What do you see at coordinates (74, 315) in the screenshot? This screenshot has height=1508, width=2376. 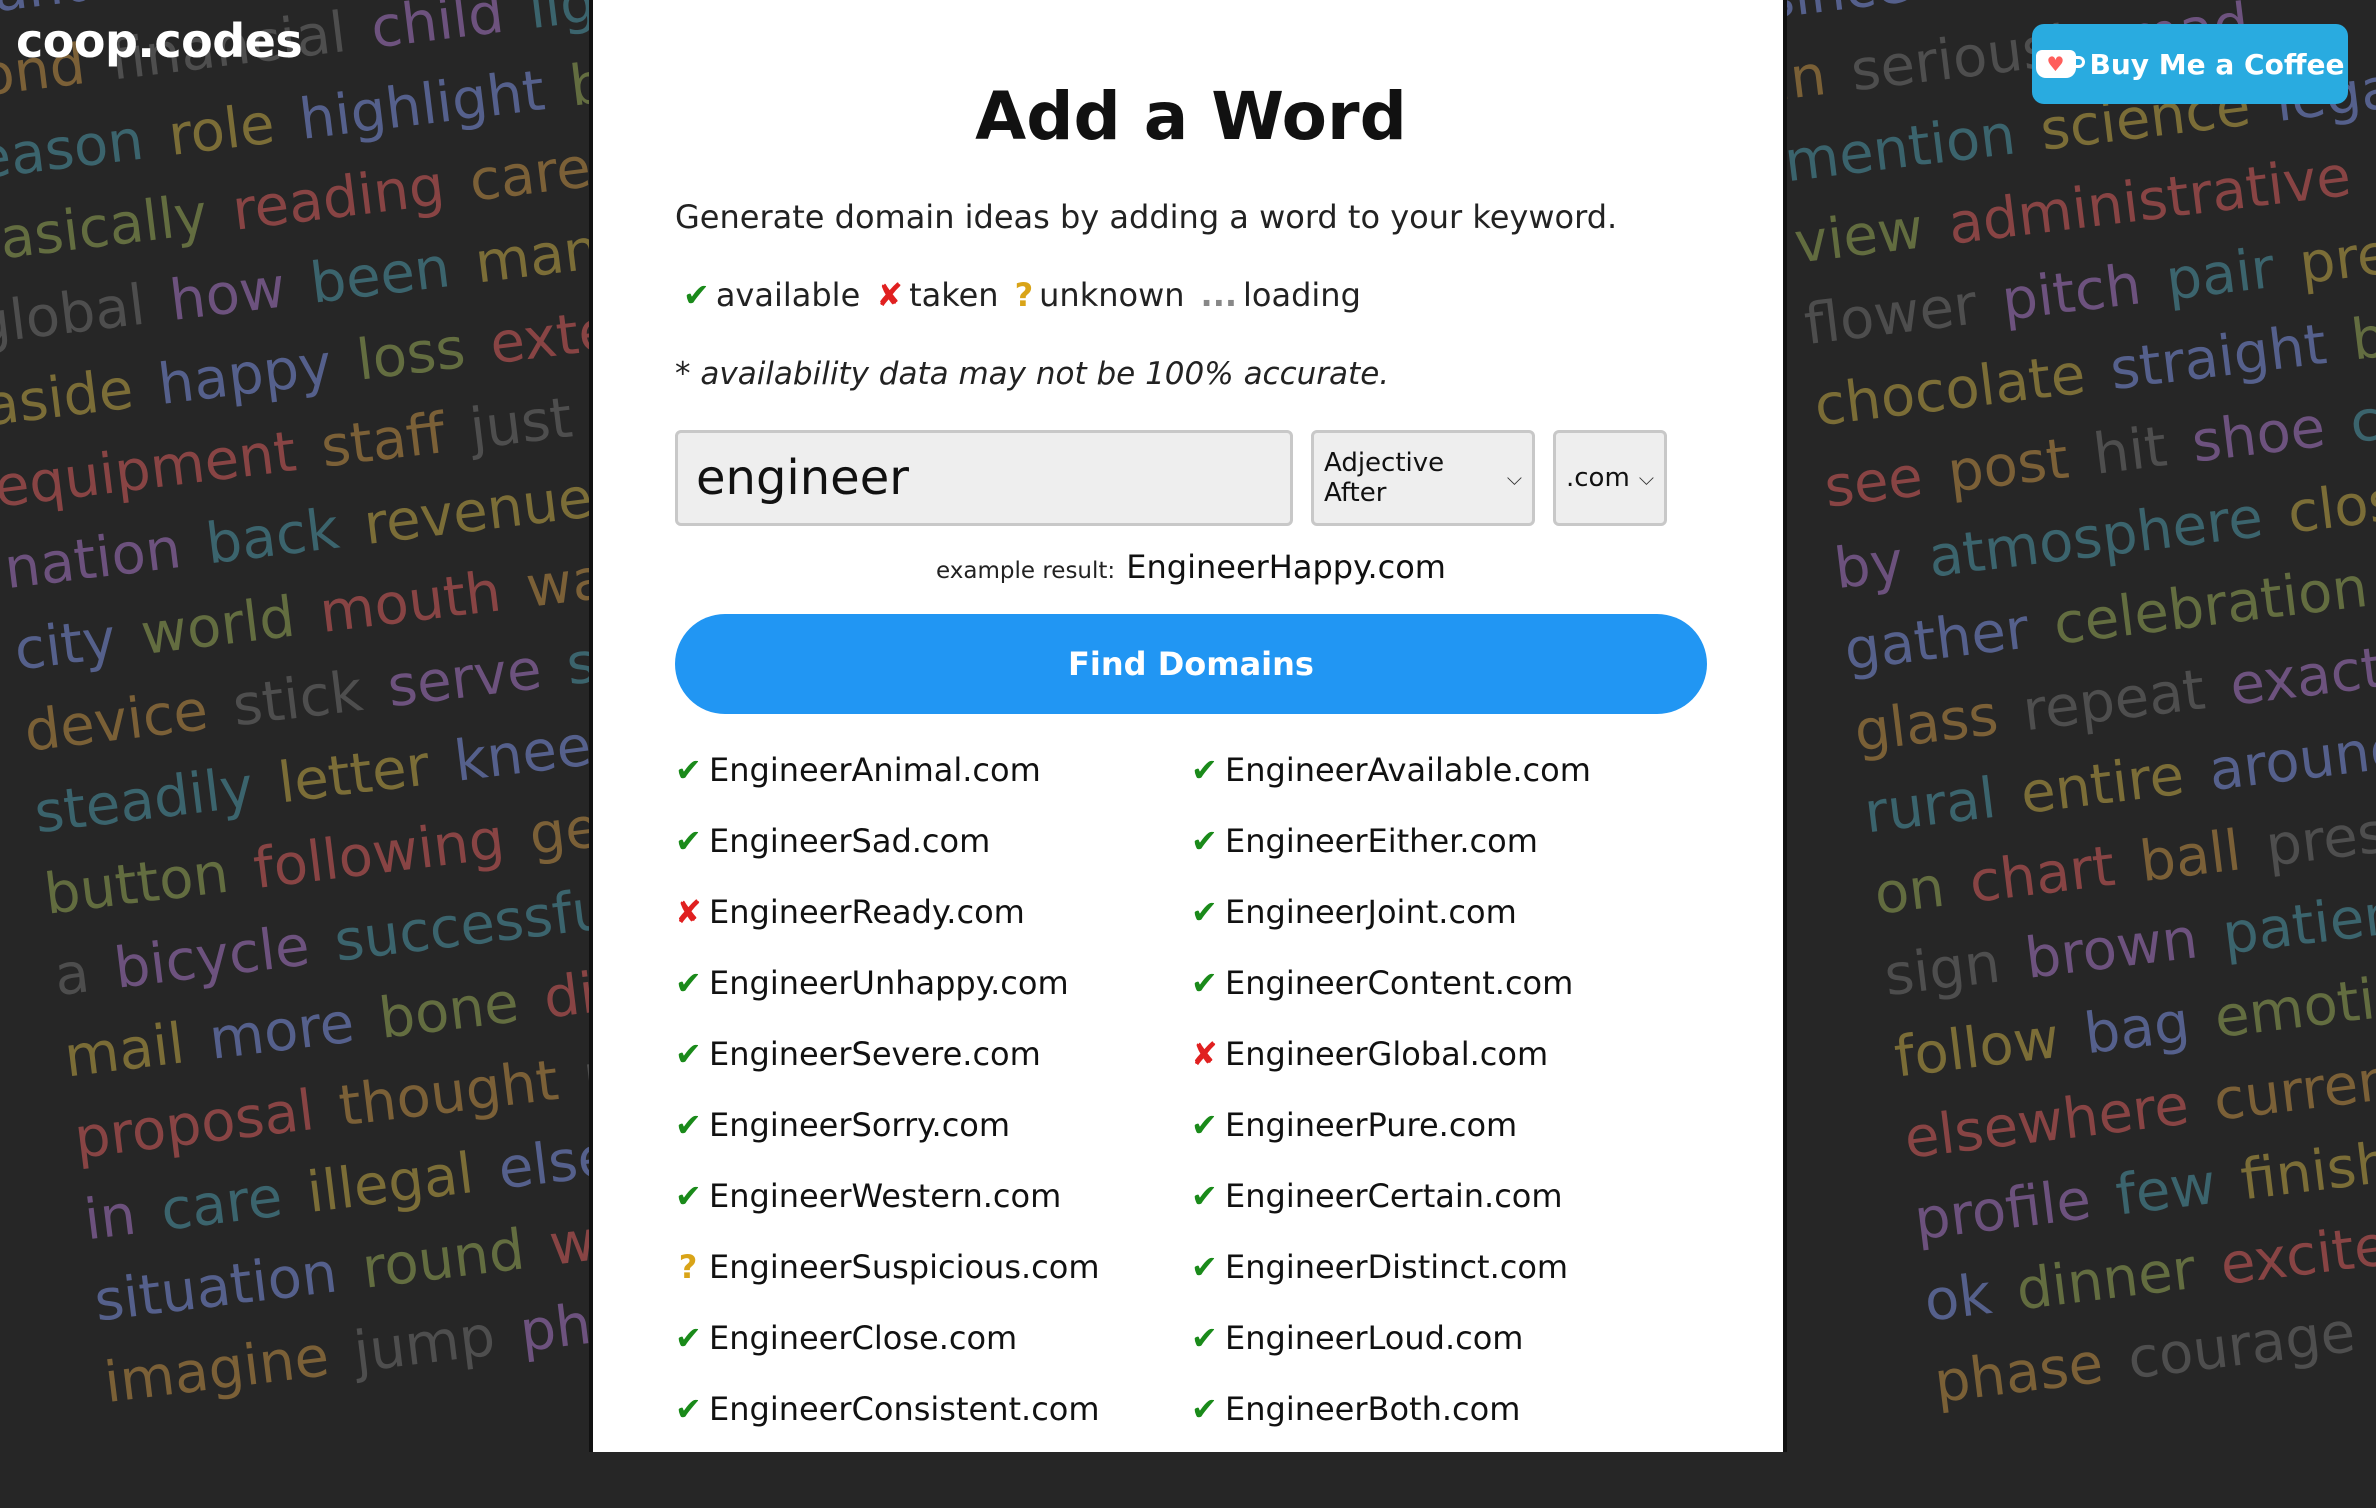 I see `background-word: global` at bounding box center [74, 315].